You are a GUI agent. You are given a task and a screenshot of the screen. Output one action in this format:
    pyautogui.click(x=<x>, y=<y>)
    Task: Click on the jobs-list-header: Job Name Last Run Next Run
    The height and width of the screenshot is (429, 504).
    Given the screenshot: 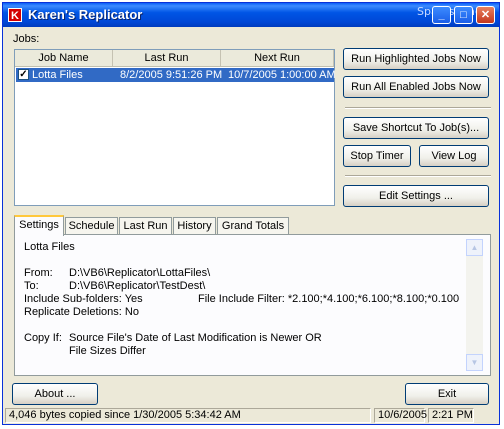 What is the action you would take?
    pyautogui.click(x=174, y=58)
    